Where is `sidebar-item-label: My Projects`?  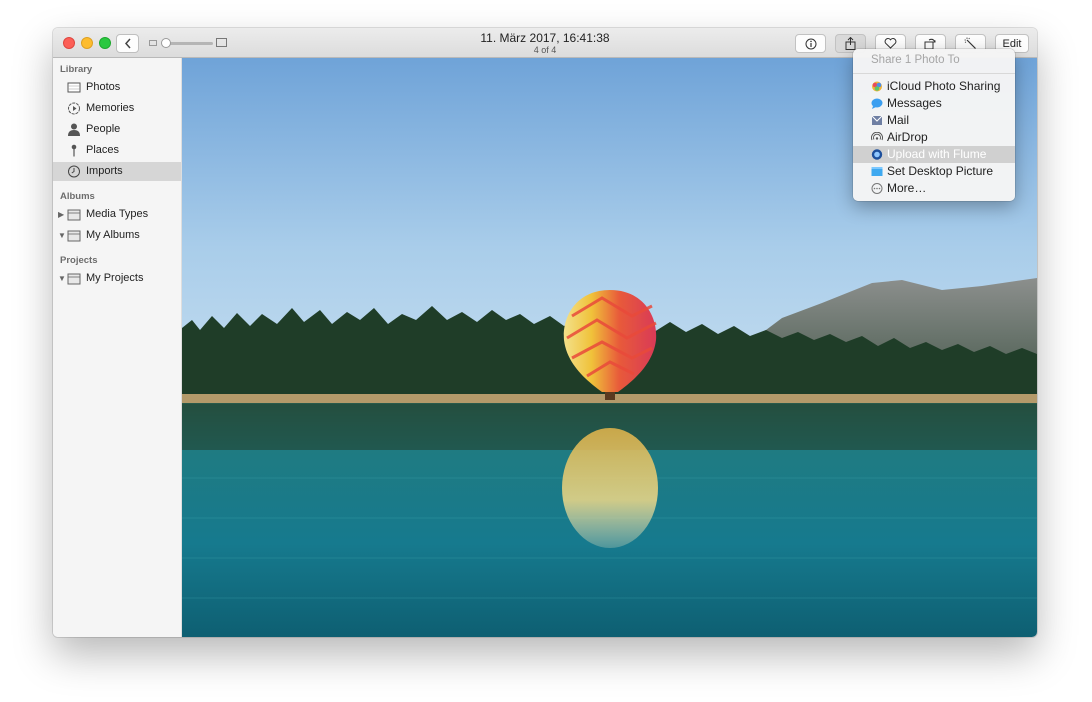
sidebar-item-label: My Projects is located at coordinates (115, 278).